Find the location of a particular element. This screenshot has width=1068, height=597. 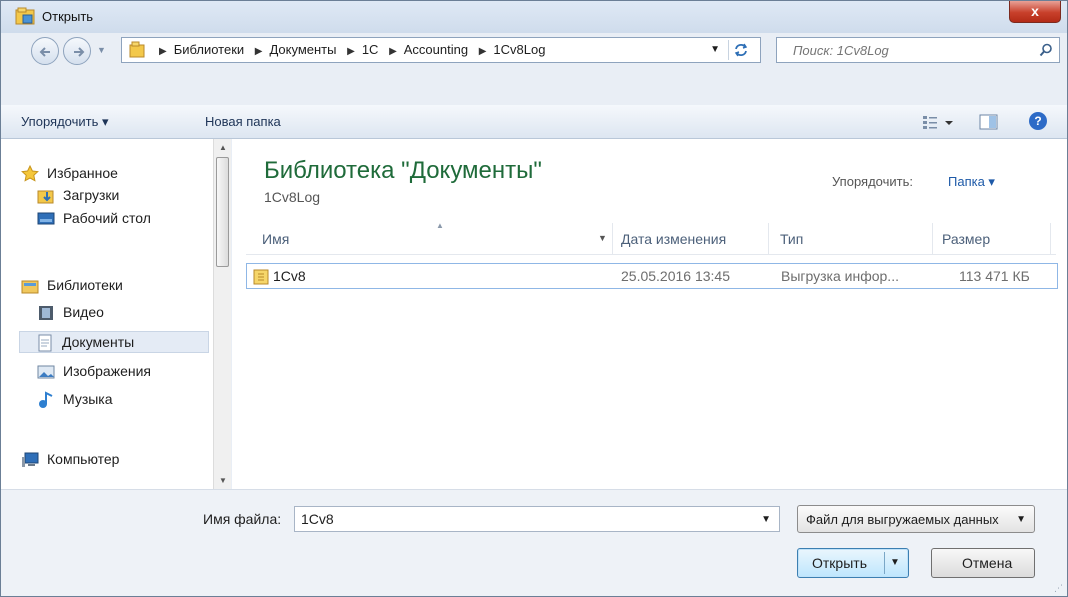

forward-arrow-icon is located at coordinates (79, 52).